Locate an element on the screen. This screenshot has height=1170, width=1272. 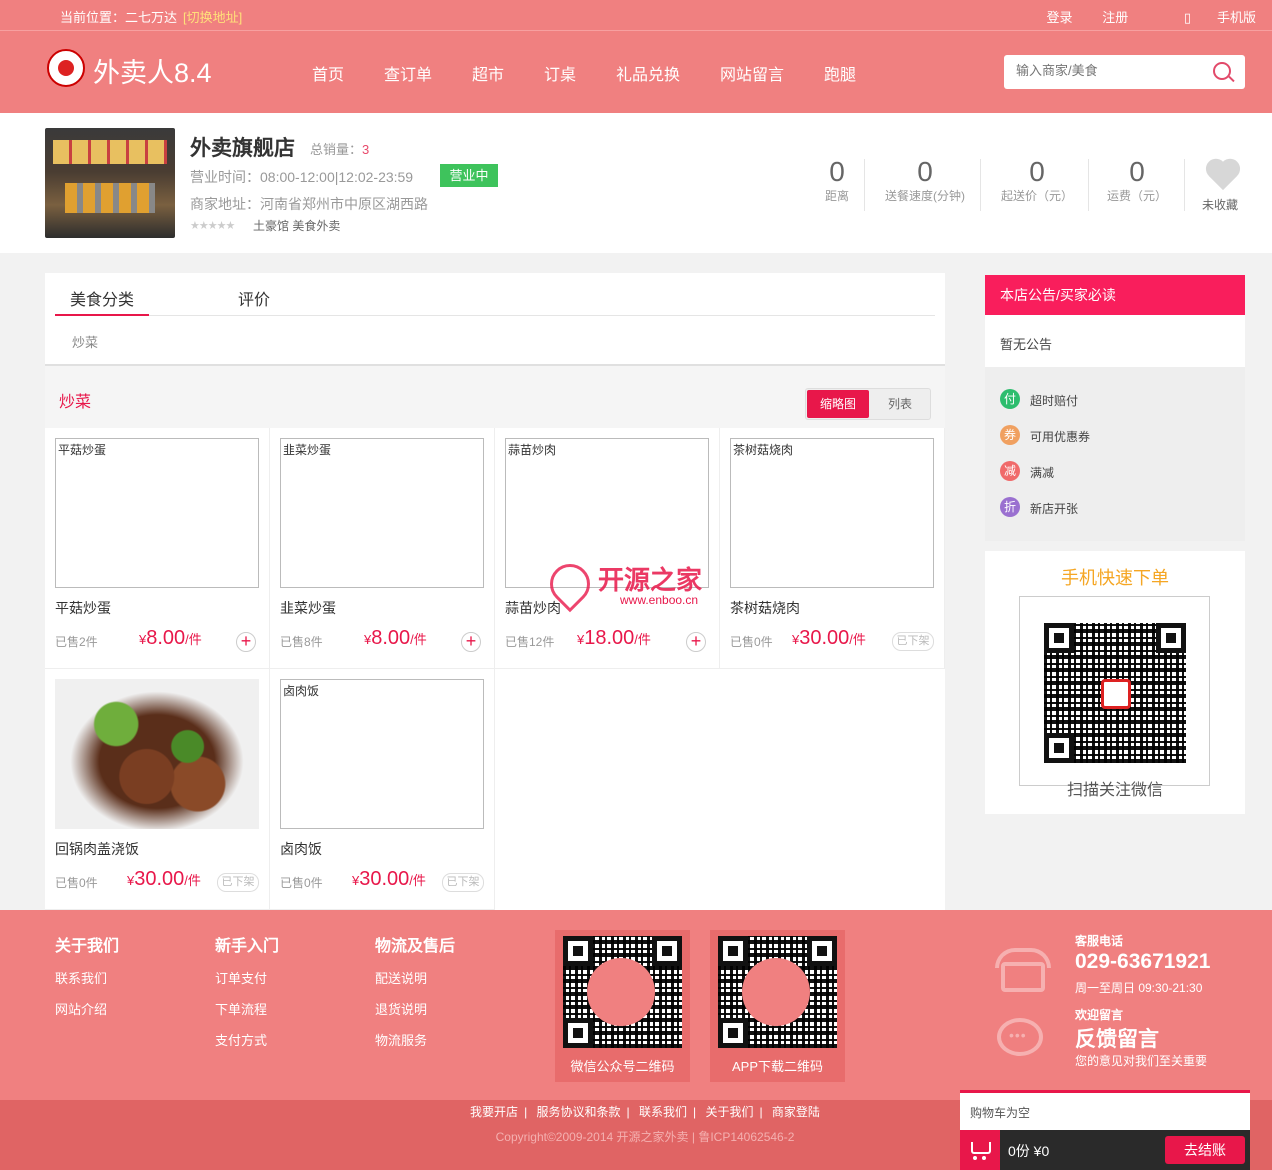
price-value: 30.00 is located at coordinates (384, 879).